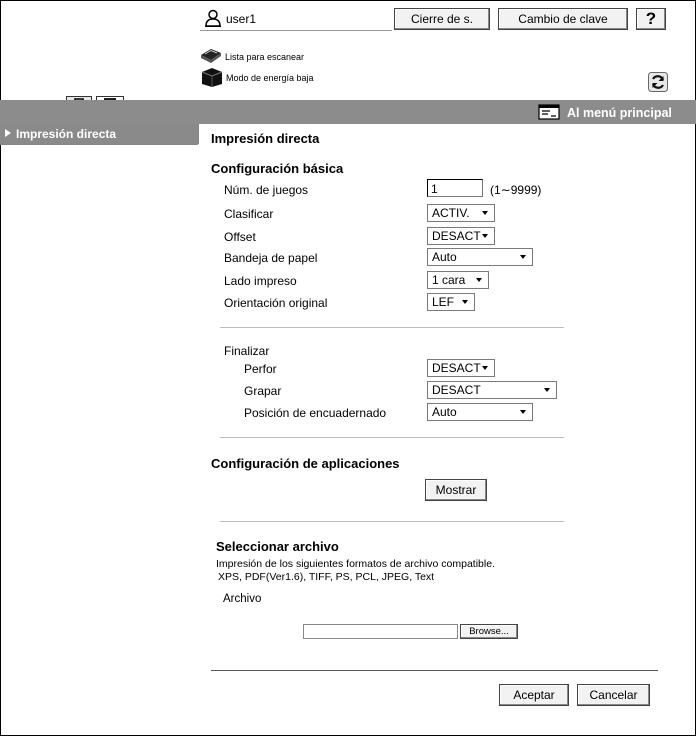 The height and width of the screenshot is (736, 696). Describe the element at coordinates (305, 463) in the screenshot. I see `section-title-apps: Configuración de aplicaciones` at that location.